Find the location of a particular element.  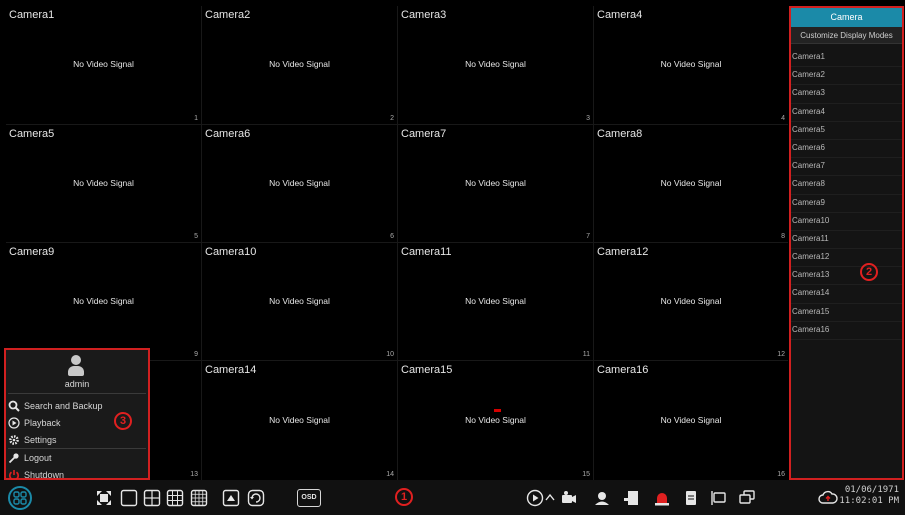

annotation-badge-1: 1 is located at coordinates (404, 497).